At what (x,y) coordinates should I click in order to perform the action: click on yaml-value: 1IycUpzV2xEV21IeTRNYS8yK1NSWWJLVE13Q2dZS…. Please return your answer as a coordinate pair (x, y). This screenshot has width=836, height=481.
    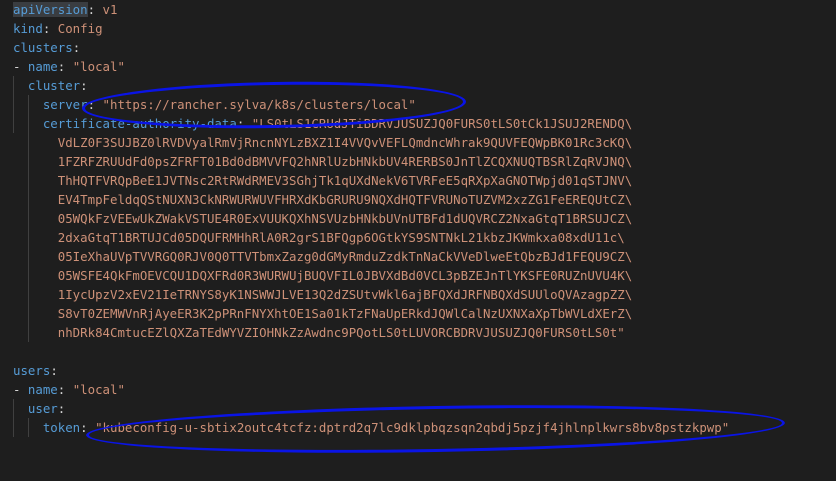
    Looking at the image, I should click on (345, 294).